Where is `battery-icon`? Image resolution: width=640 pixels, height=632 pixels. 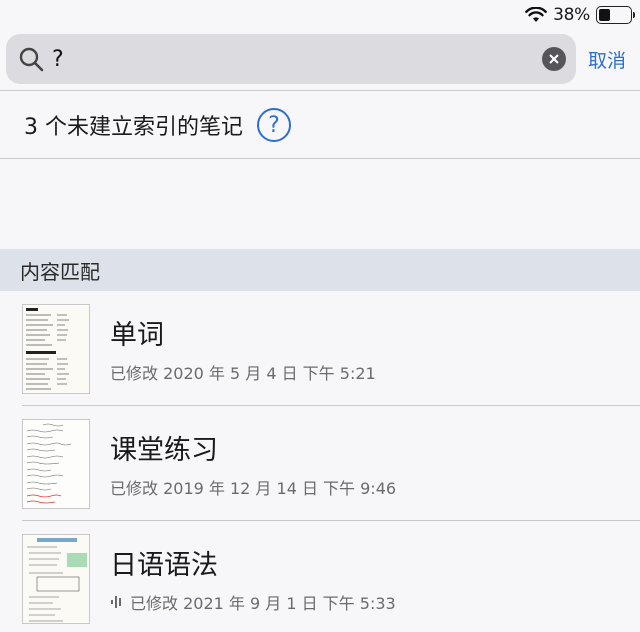
battery-icon is located at coordinates (615, 15).